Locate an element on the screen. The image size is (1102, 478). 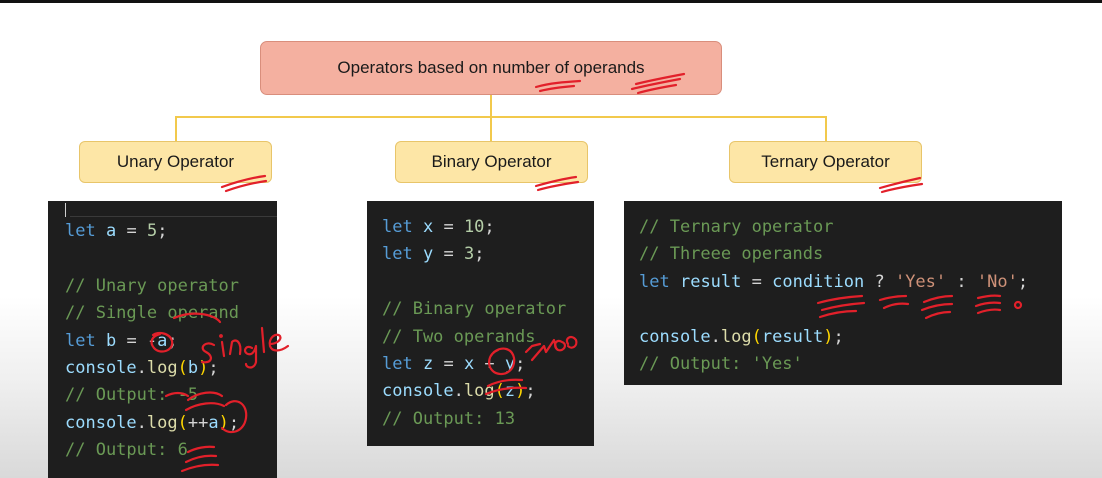
code-token: console is located at coordinates (418, 391).